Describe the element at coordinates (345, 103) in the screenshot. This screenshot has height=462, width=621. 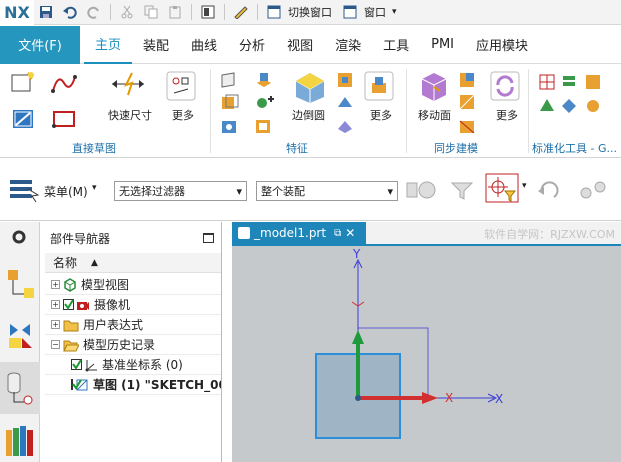
I see `feature-icon-b` at that location.